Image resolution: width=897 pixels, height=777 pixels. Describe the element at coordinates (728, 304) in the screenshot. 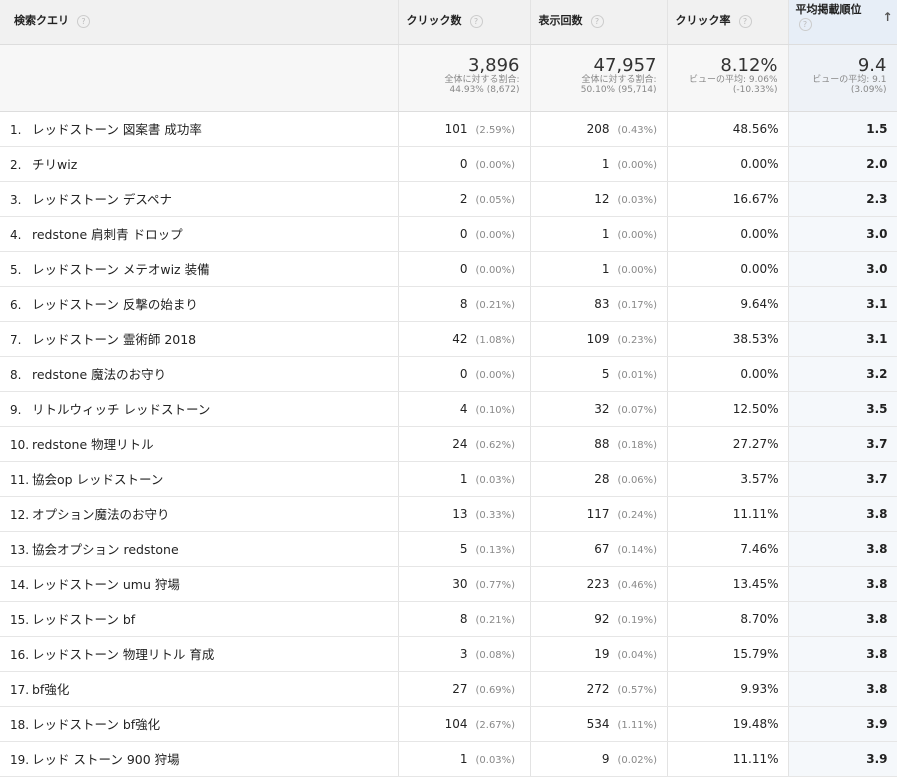

I see `ctr-cell: 9.64%` at that location.